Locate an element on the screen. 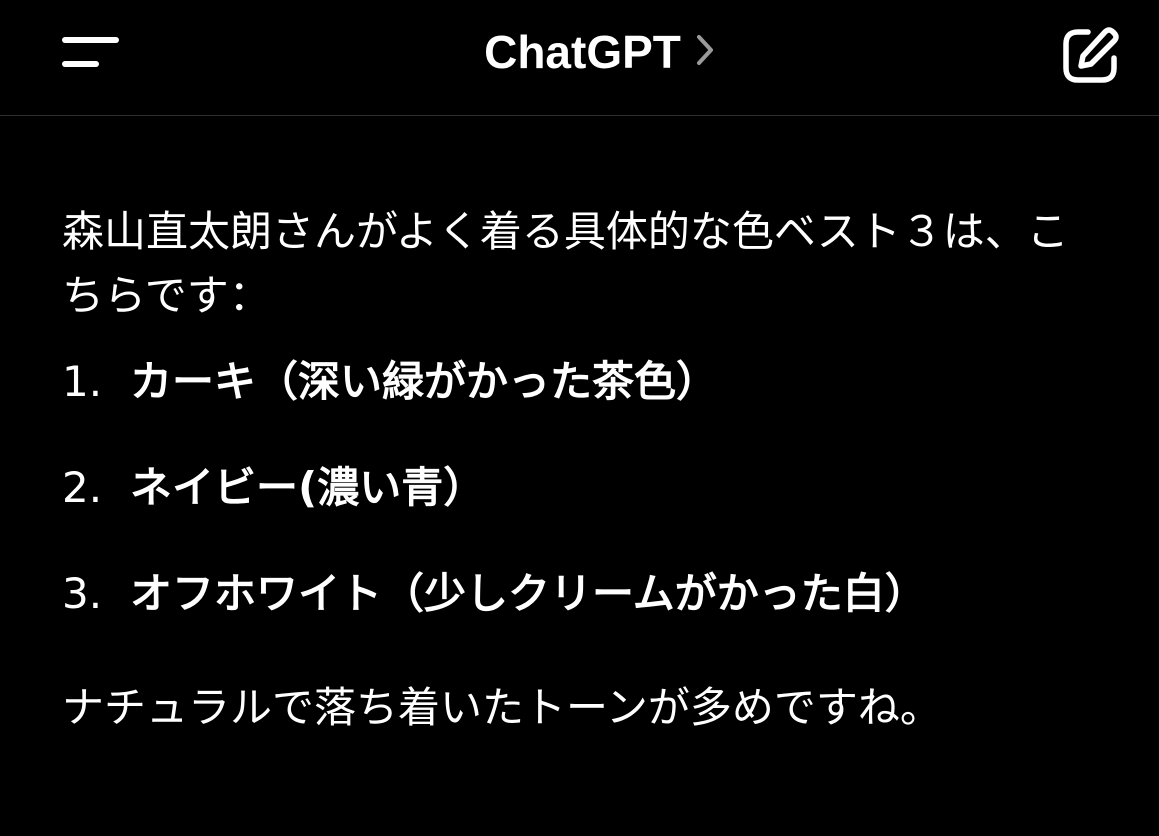 This screenshot has width=1159, height=836. list-item-text: ネイビー(濃い青） is located at coordinates (308, 487).